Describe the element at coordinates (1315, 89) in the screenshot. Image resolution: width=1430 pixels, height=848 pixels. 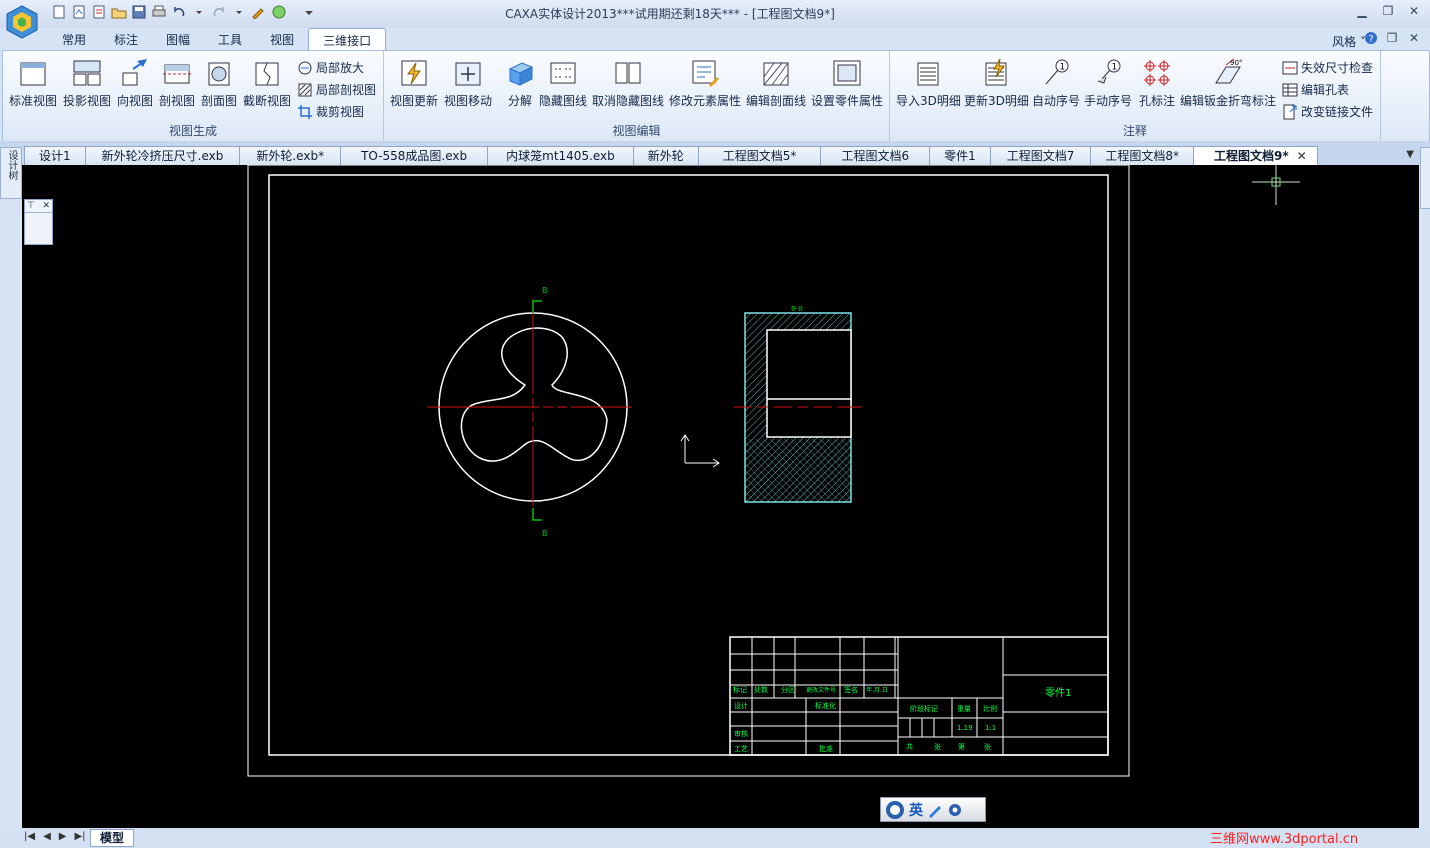
I see `edit-hole-table-button: 编辑孔表` at that location.